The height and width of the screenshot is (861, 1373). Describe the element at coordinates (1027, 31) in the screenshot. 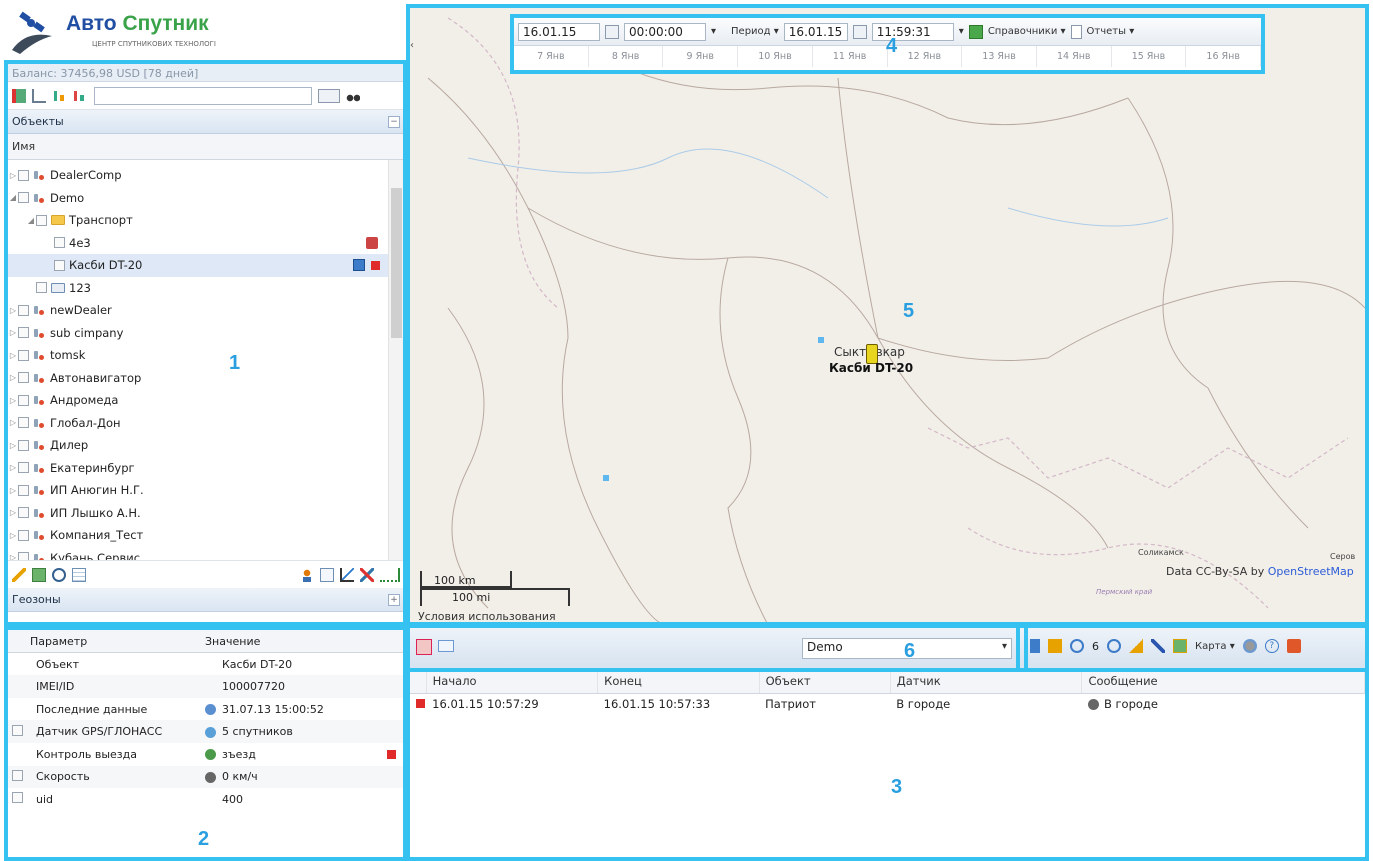

I see `directories-menu: Справочники ▾` at that location.